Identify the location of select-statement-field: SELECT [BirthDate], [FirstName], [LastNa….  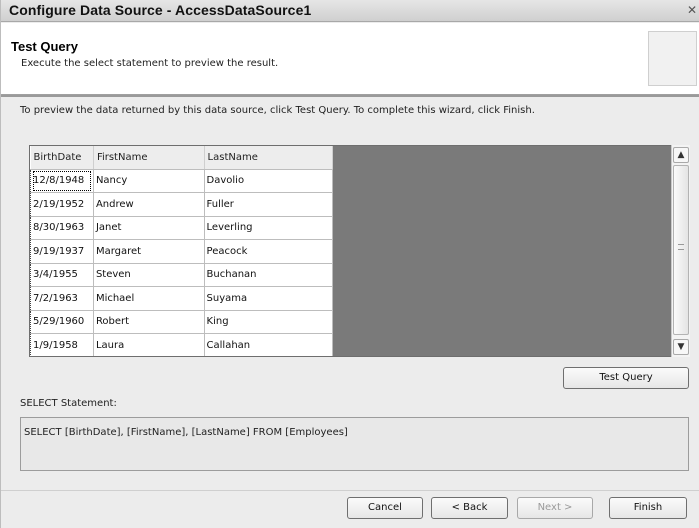
(354, 444).